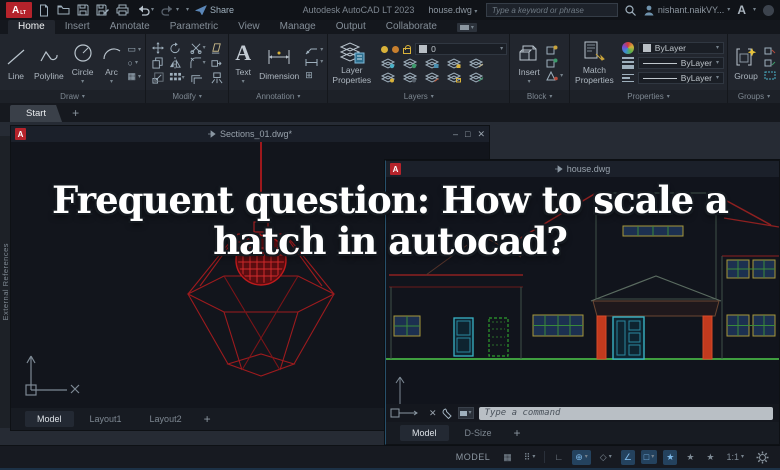 This screenshot has height=470, width=780. I want to click on ungroup-icon, so click(770, 51).